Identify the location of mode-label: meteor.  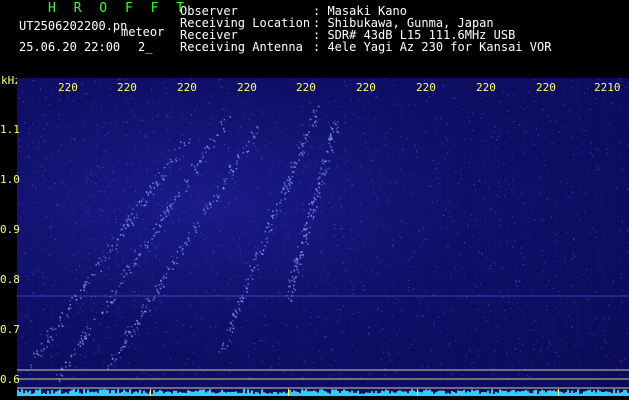
(143, 32).